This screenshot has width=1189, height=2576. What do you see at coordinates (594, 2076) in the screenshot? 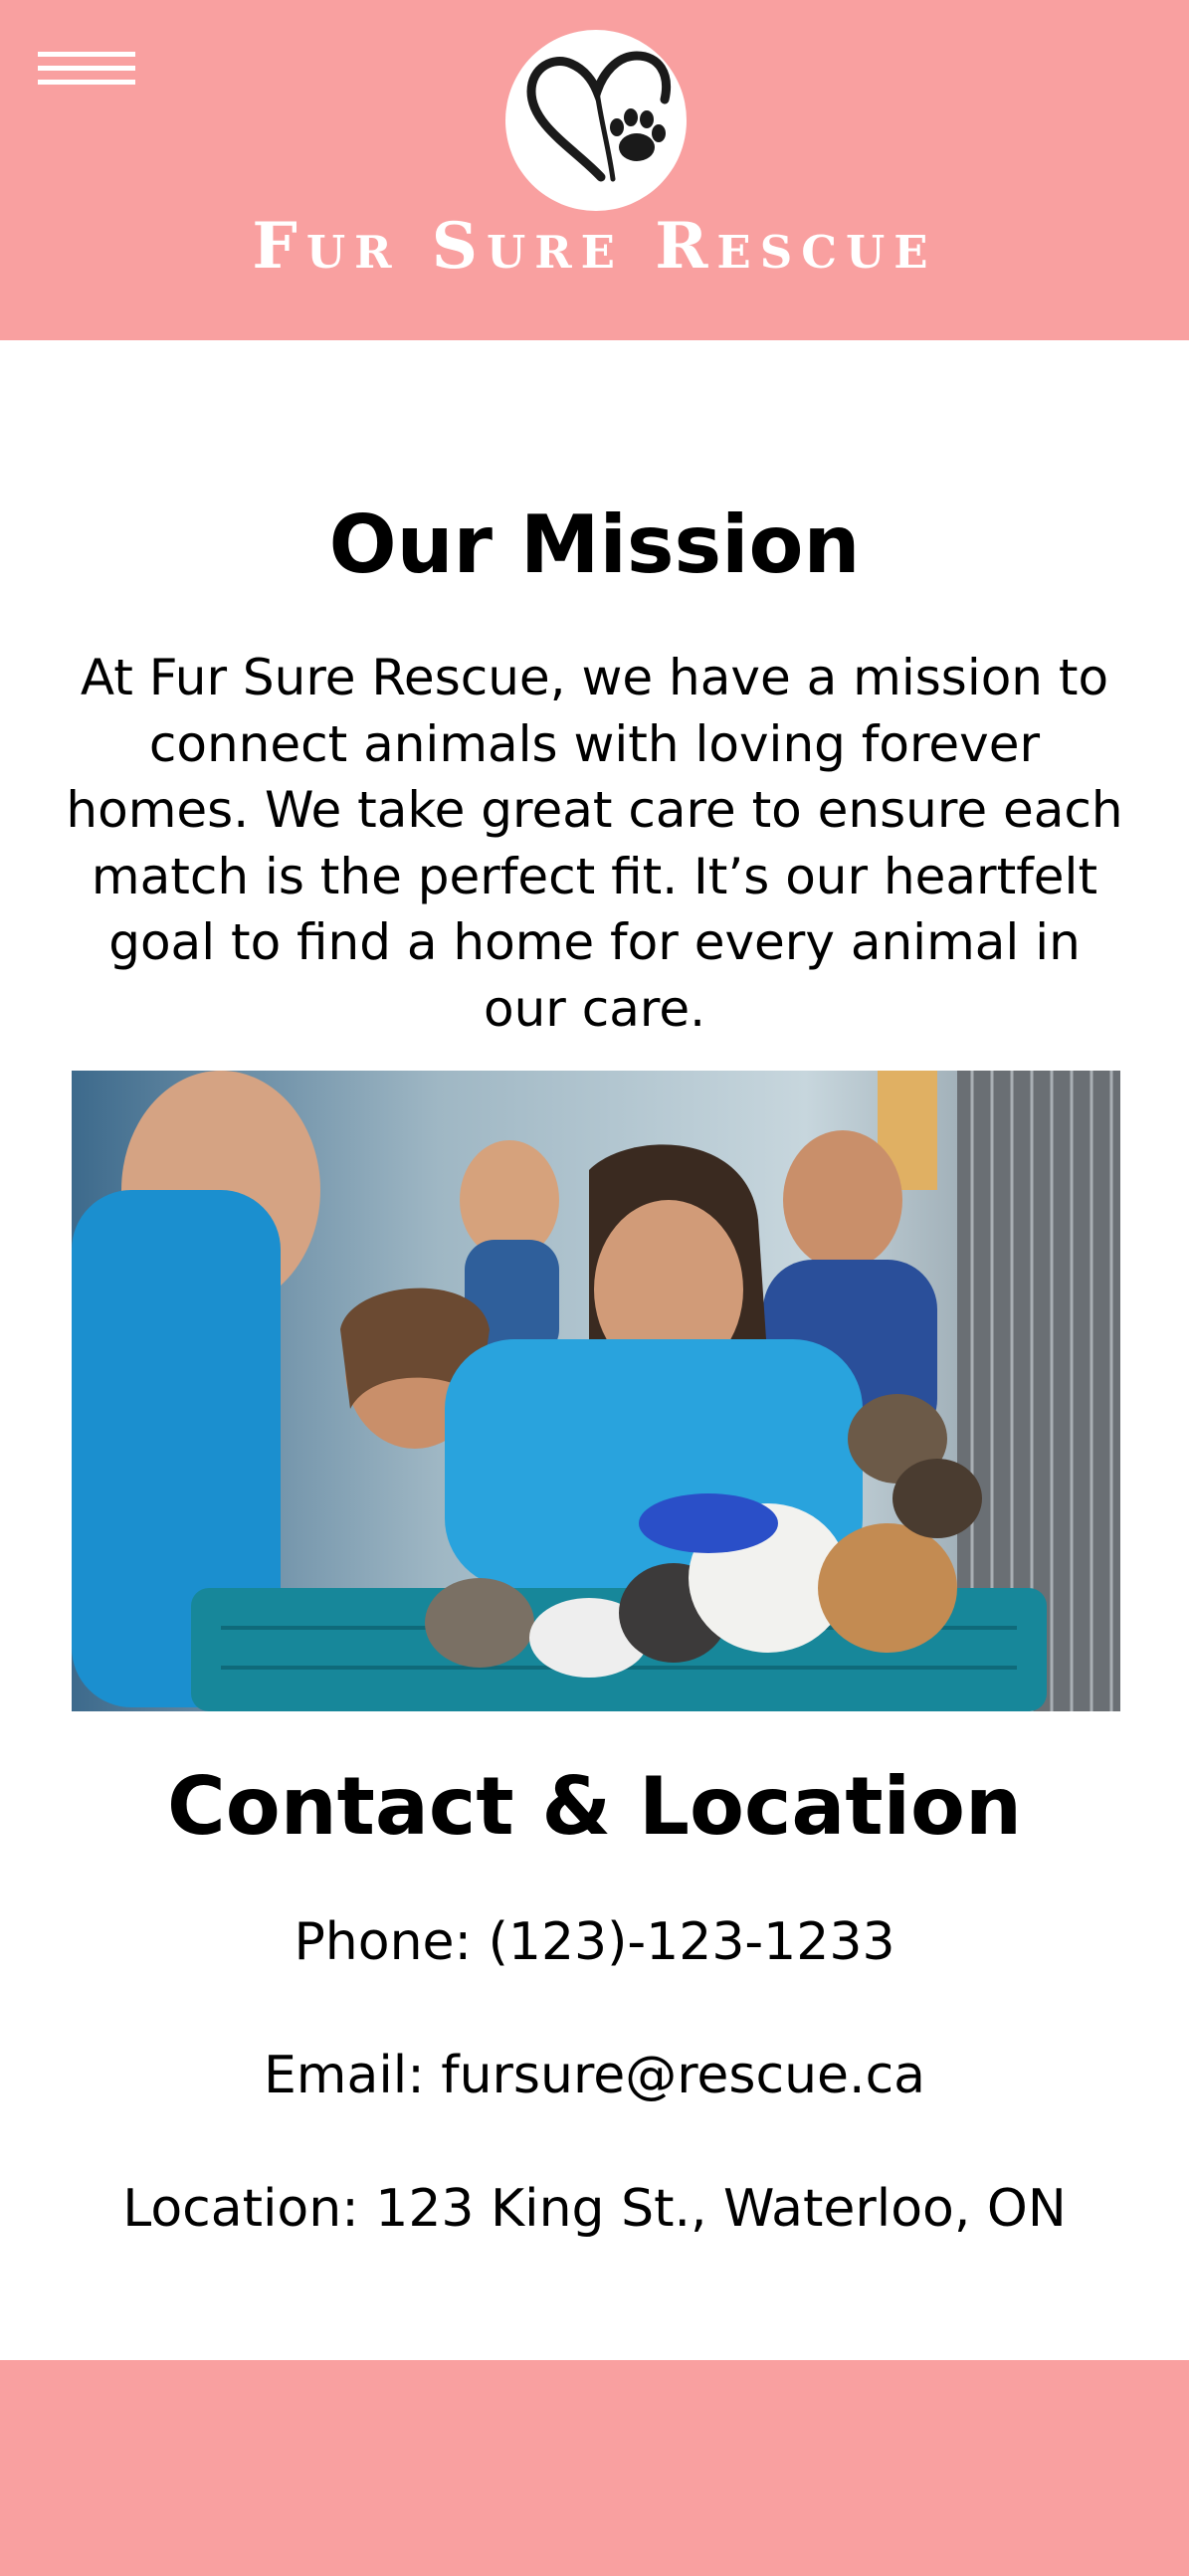
I see `contact-email: Email: fursure@rescue.ca` at bounding box center [594, 2076].